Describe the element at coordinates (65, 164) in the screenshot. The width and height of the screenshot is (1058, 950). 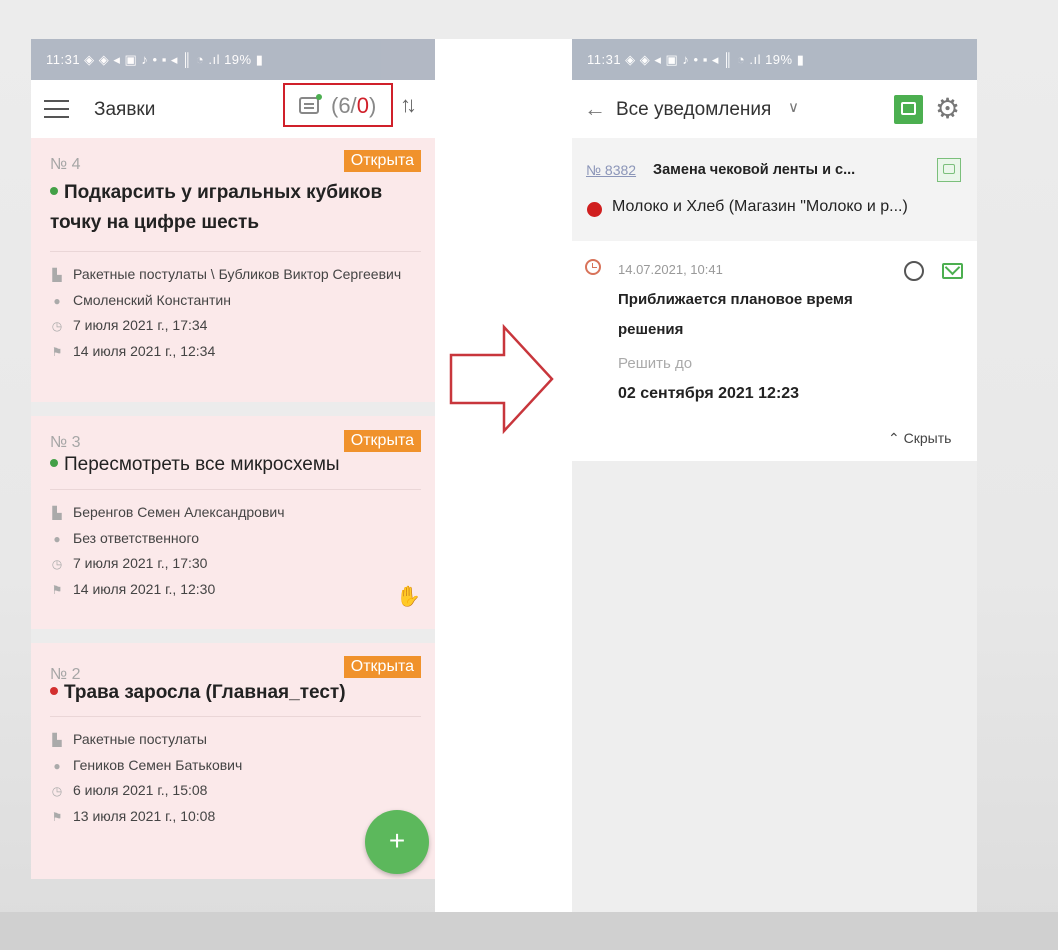
I see `request-number: № 4` at that location.